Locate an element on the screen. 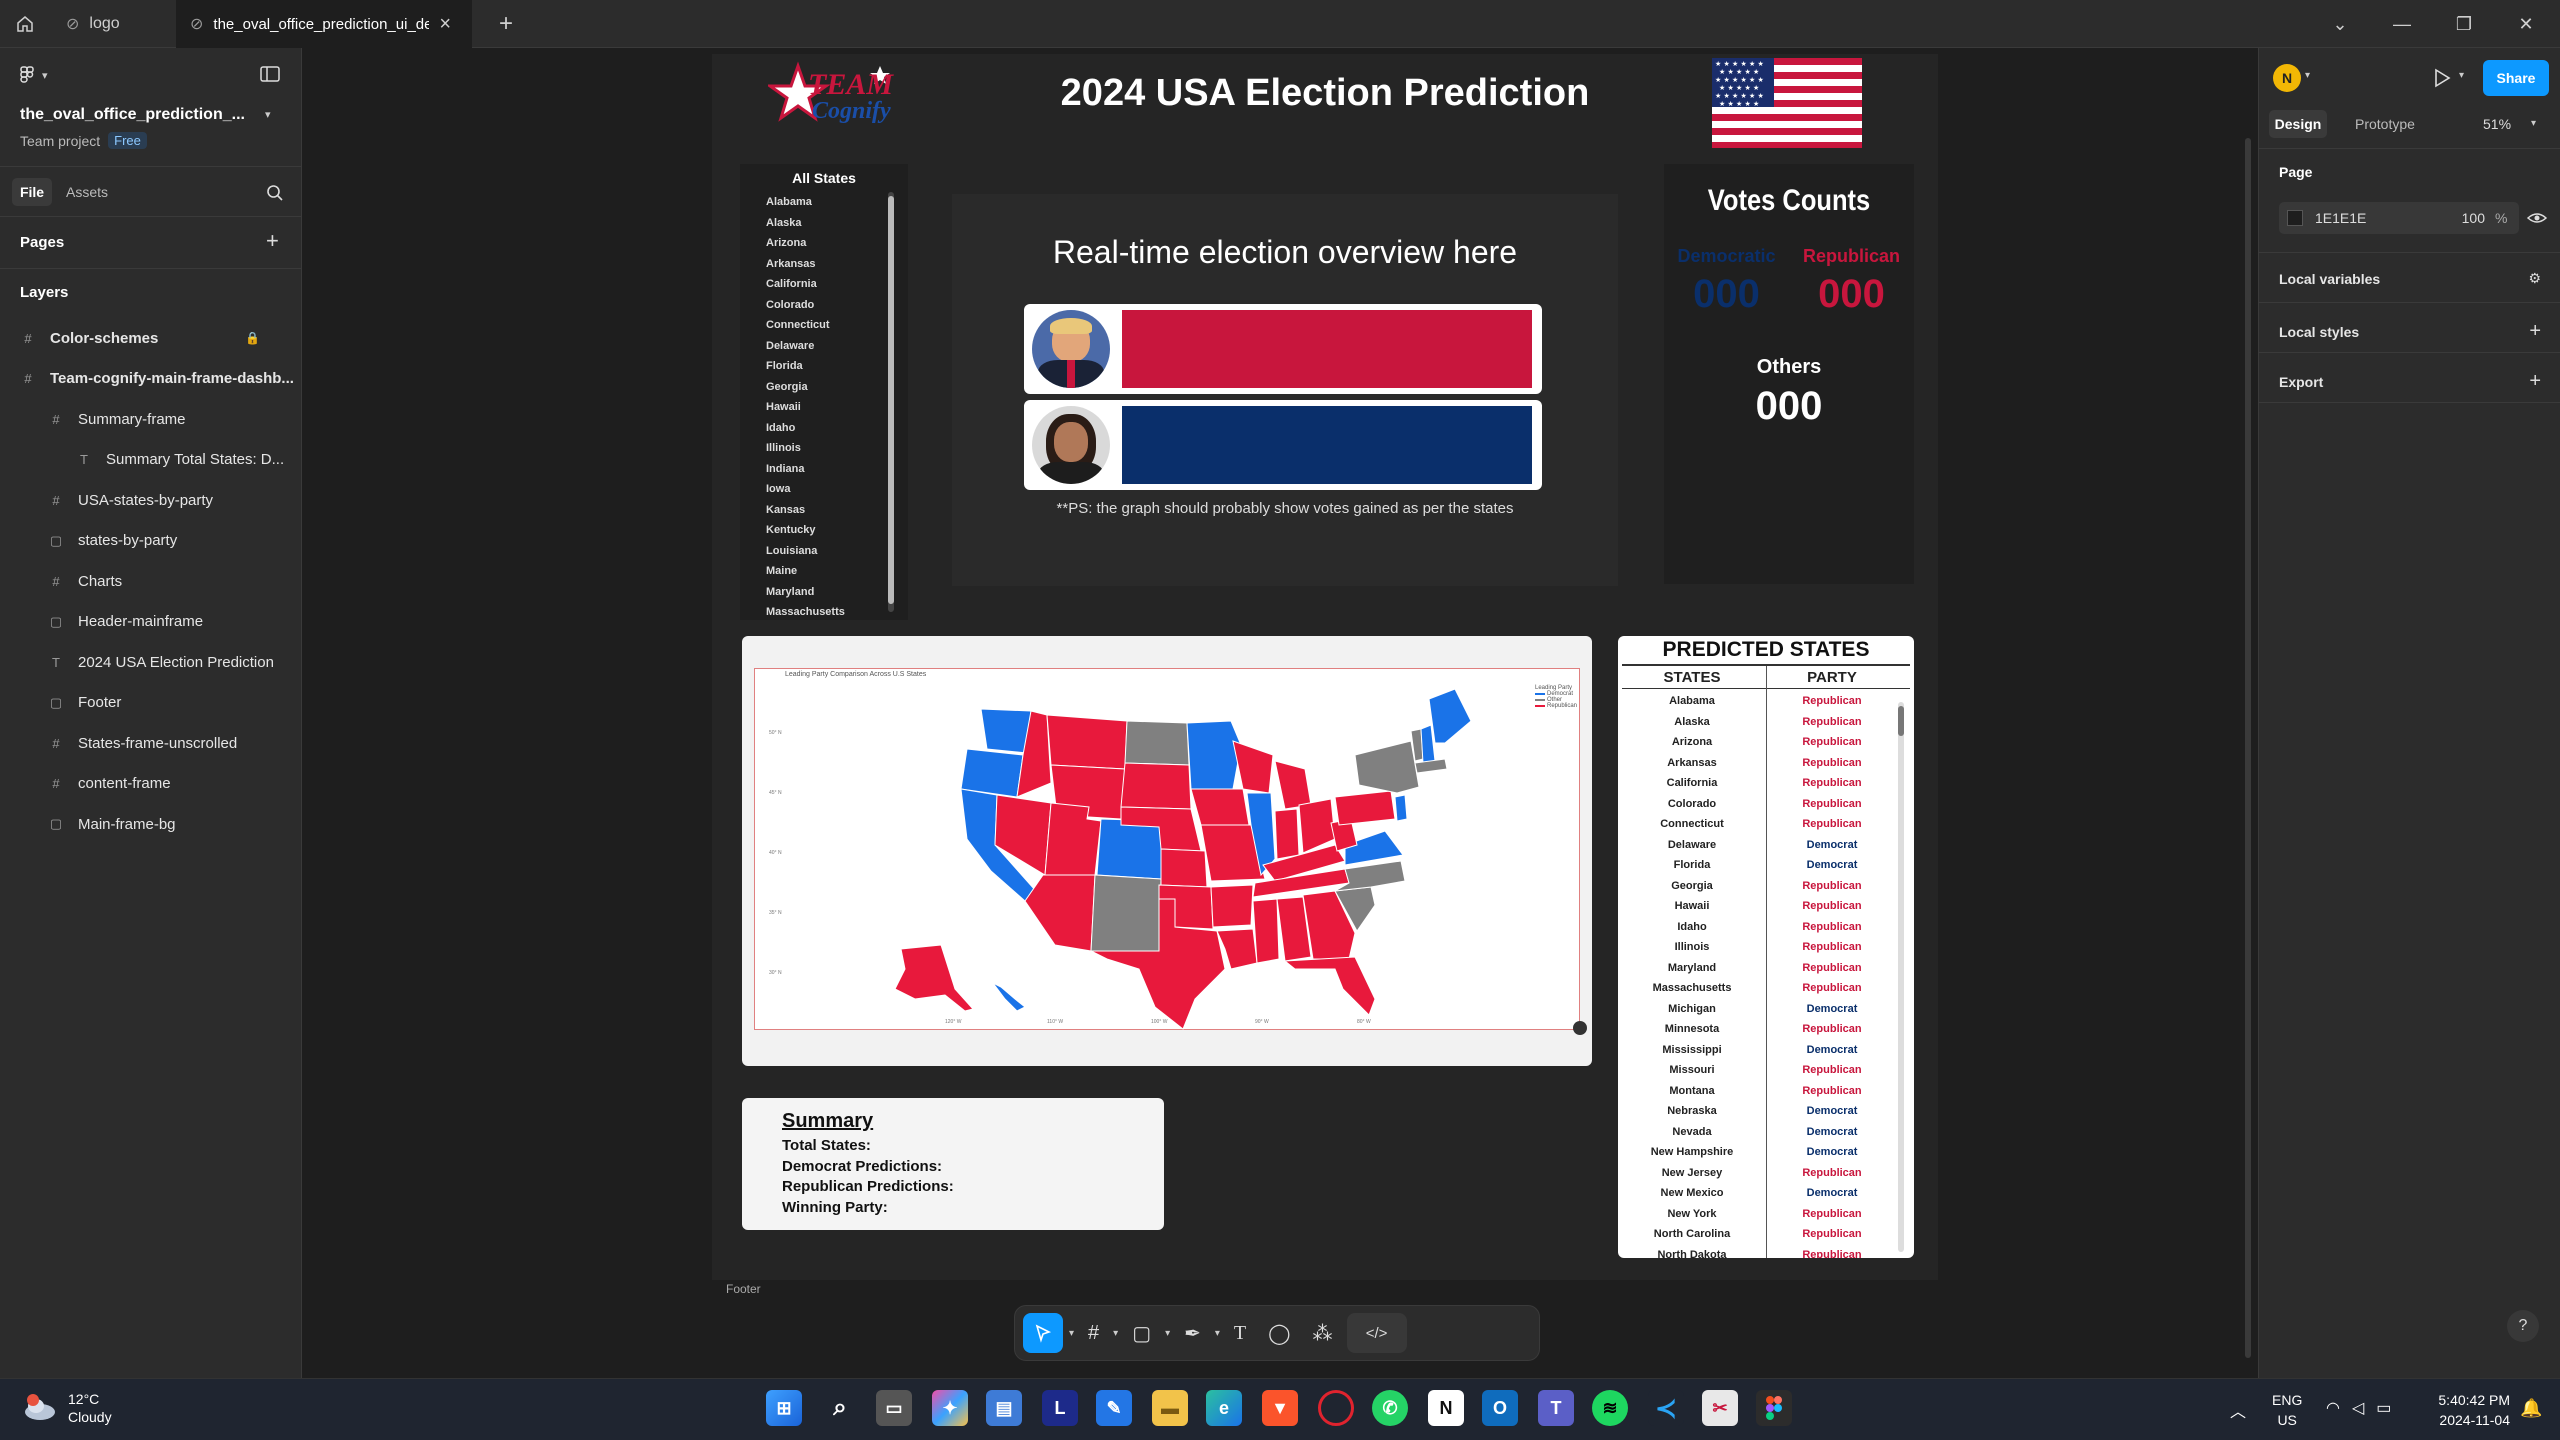  whatsapp-app: ✆ is located at coordinates (1390, 1408).